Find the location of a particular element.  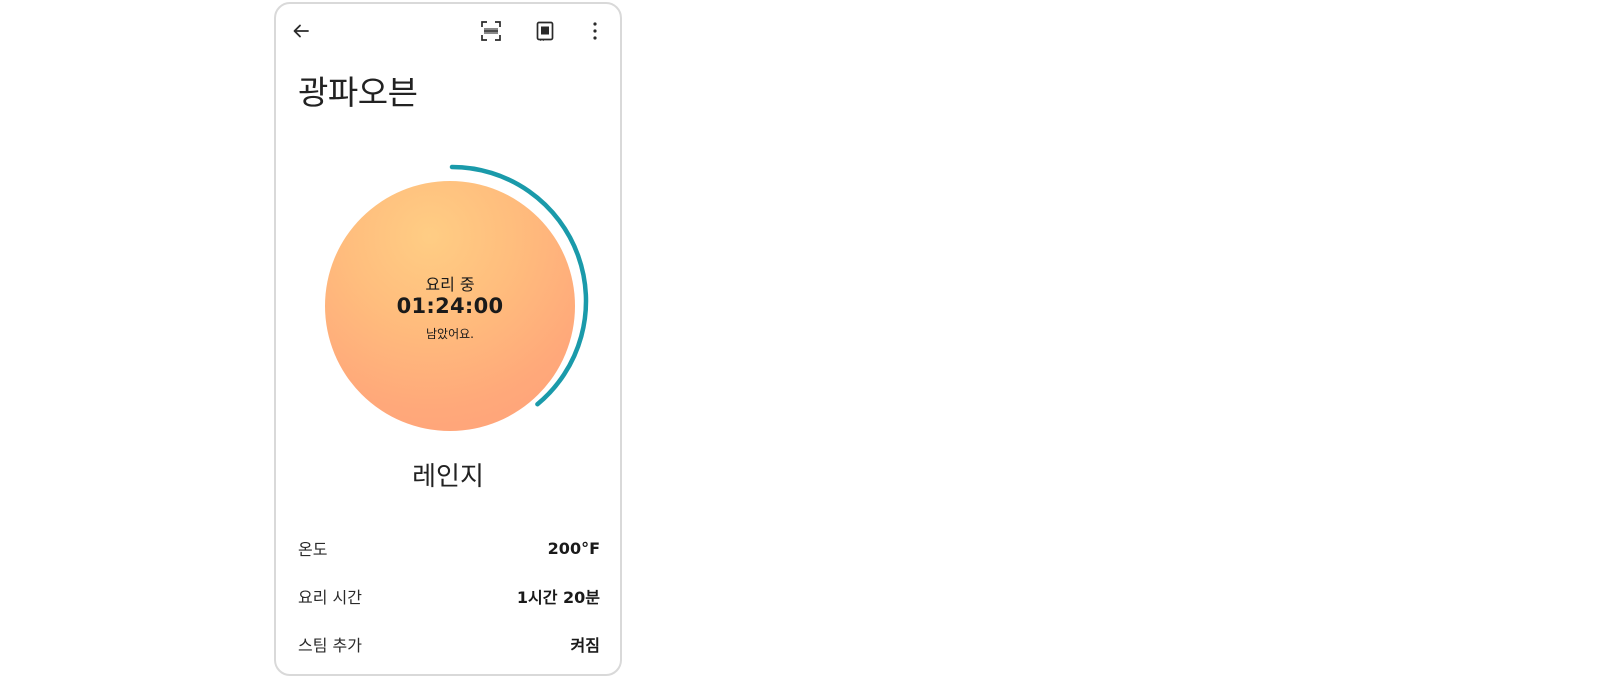

setting-label: 온도 is located at coordinates (313, 549).